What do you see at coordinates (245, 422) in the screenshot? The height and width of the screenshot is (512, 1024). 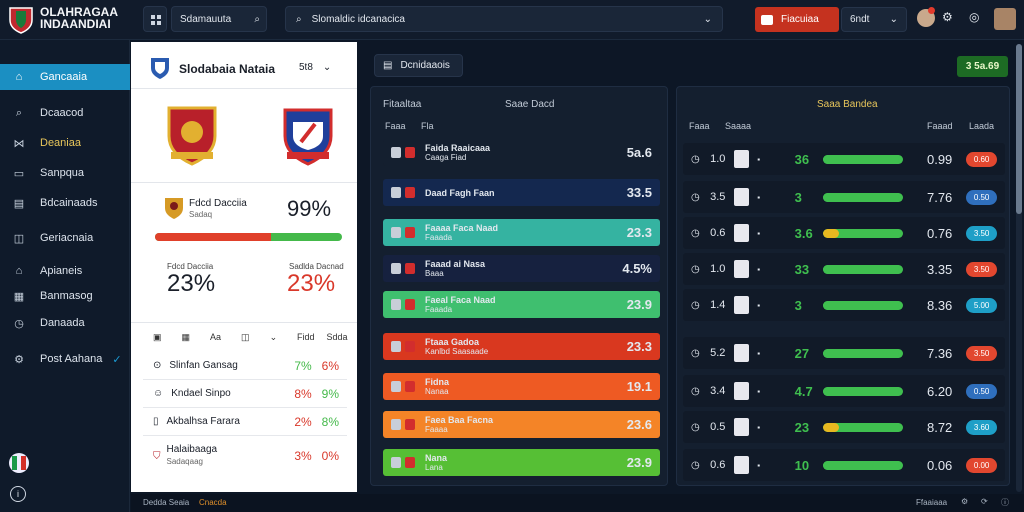 I see `list-item: ▯ Akbalhsa Farara 2% 8%` at bounding box center [245, 422].